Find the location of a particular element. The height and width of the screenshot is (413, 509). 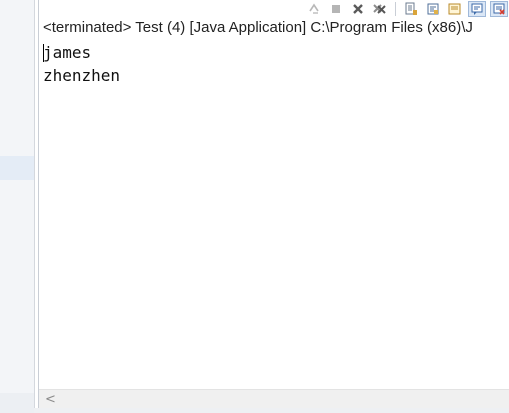

bottom-border is located at coordinates (271, 410).